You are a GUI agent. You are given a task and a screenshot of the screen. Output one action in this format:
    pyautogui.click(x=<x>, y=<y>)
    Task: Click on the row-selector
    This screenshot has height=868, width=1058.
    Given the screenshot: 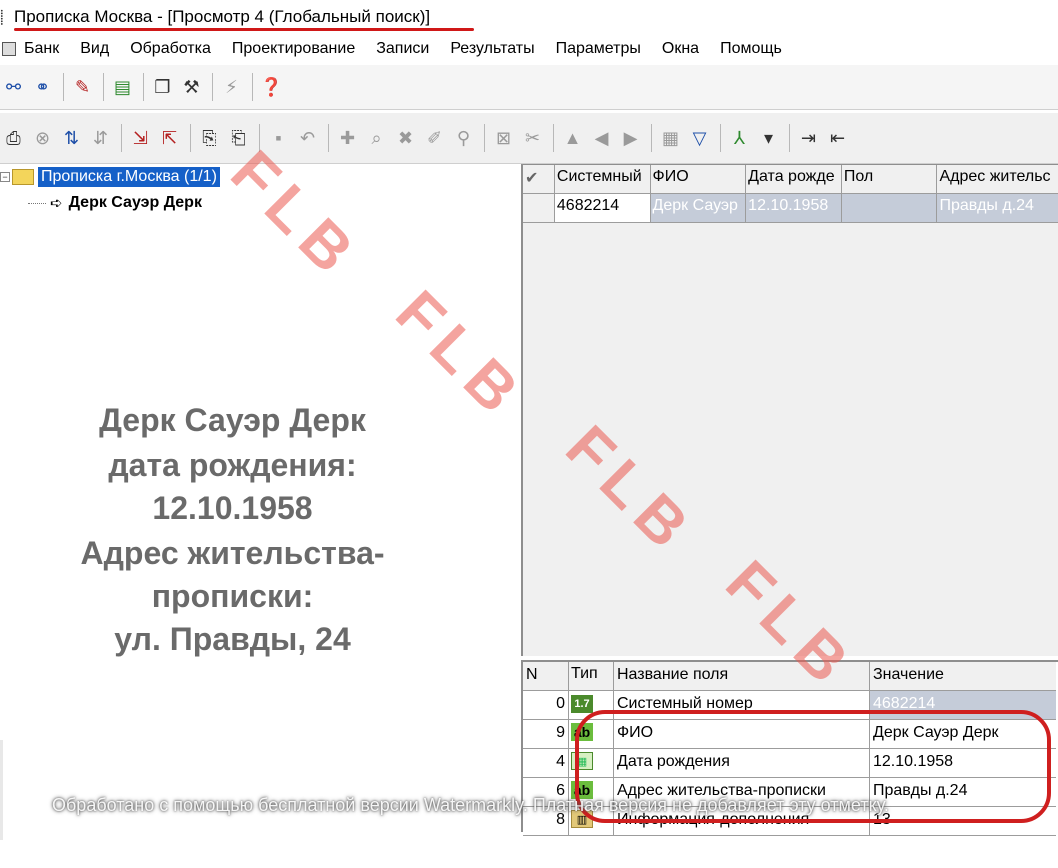 What is the action you would take?
    pyautogui.click(x=539, y=208)
    